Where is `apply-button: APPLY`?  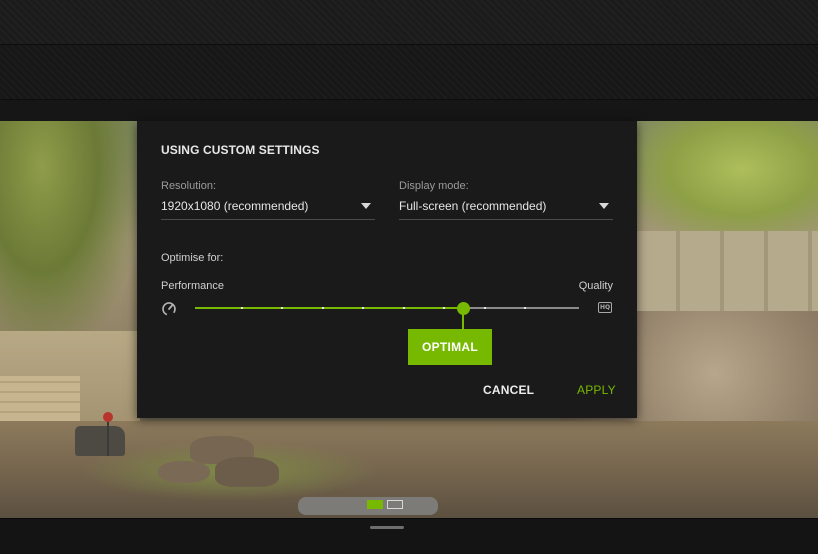 apply-button: APPLY is located at coordinates (596, 390).